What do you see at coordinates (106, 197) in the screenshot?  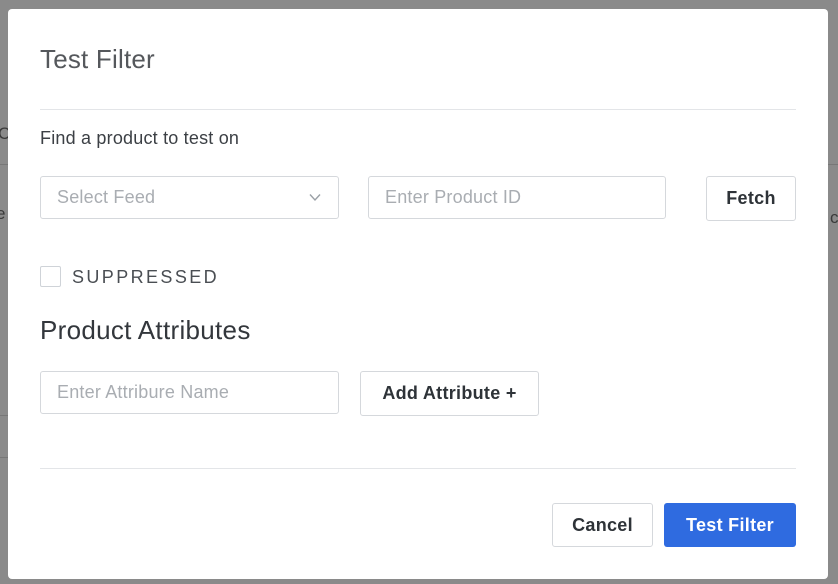 I see `feed-select-placeholder: Select Feed` at bounding box center [106, 197].